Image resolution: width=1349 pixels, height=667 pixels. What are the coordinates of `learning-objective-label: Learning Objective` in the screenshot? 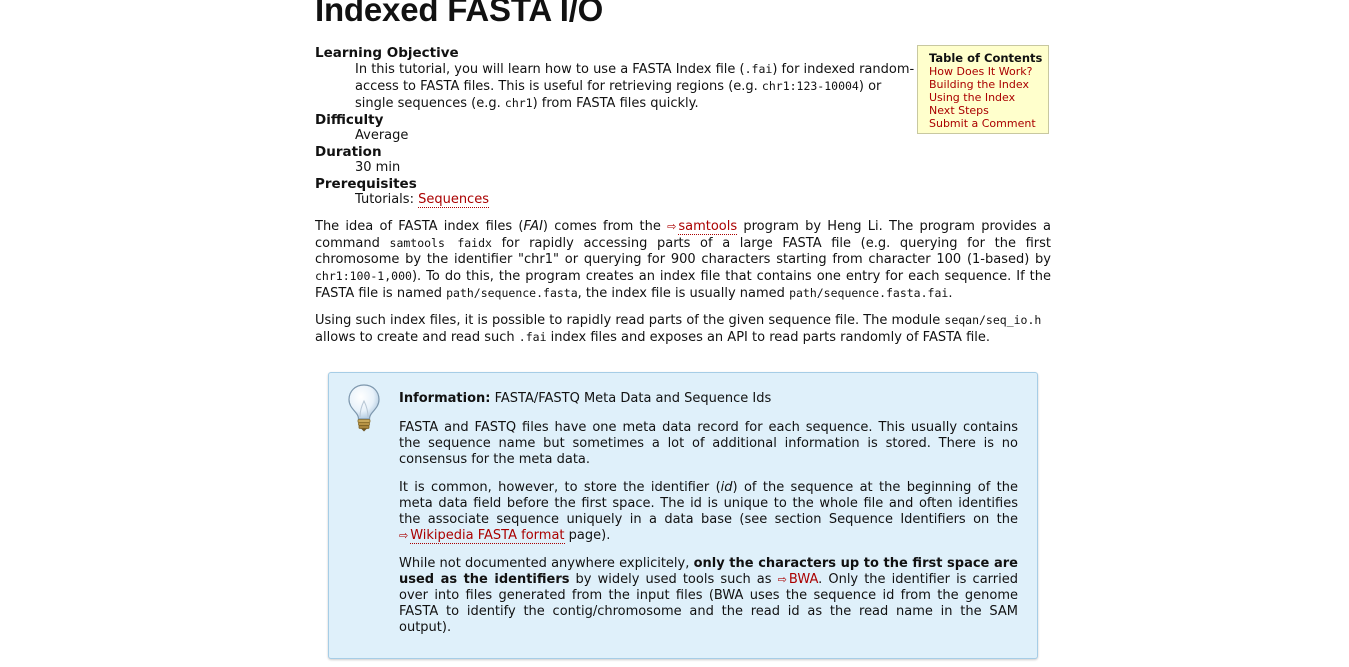 It's located at (387, 53).